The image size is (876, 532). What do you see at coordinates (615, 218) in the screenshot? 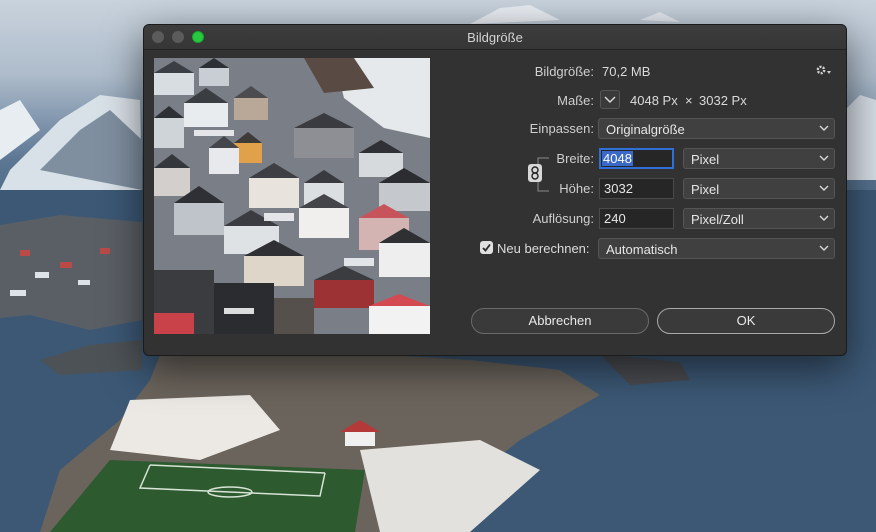
I see `resolution-value: 240` at bounding box center [615, 218].